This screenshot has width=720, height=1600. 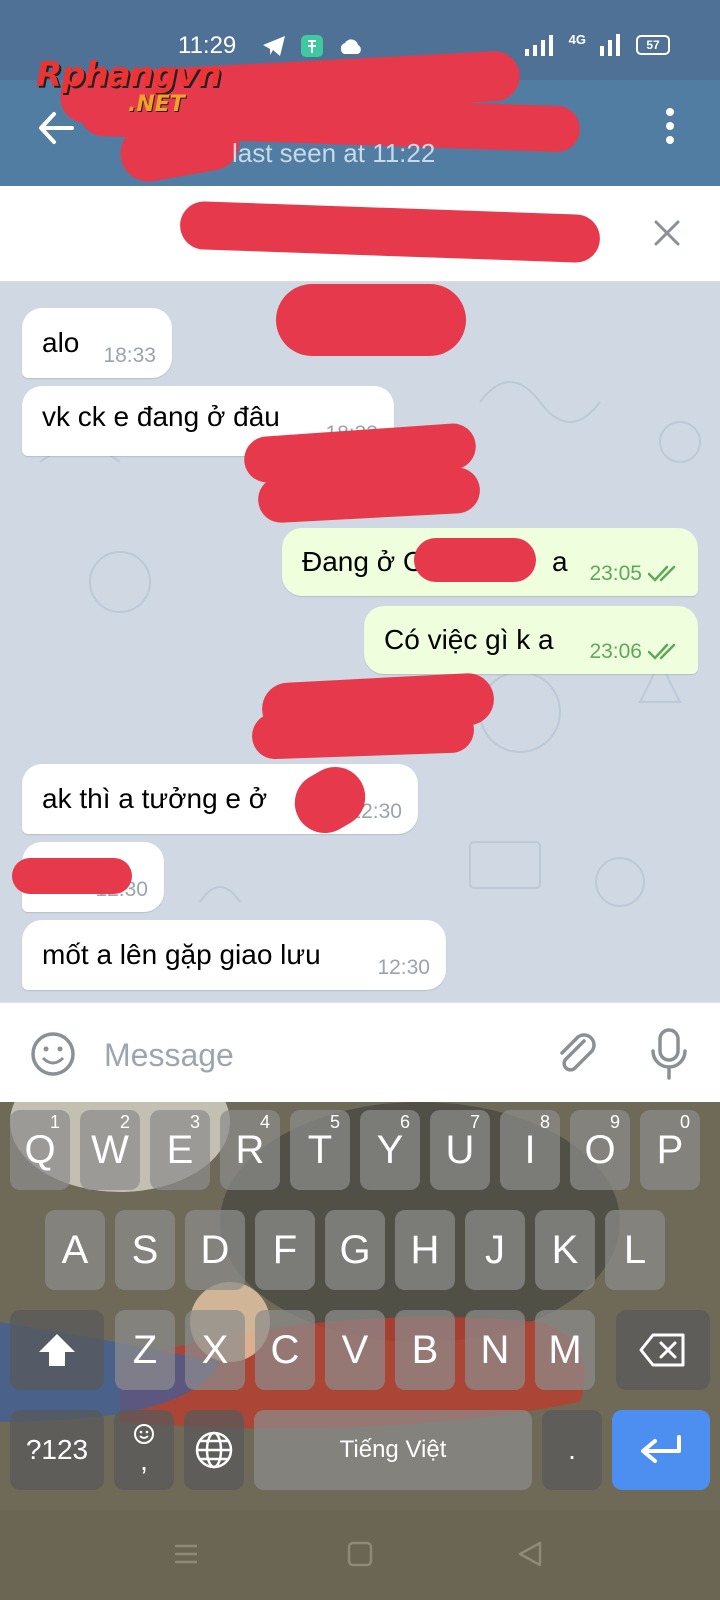 I want to click on key-label: B, so click(x=425, y=1349).